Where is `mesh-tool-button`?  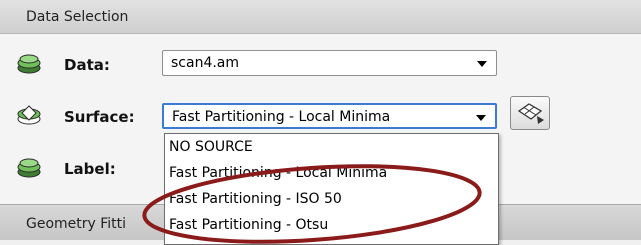
mesh-tool-button is located at coordinates (530, 113).